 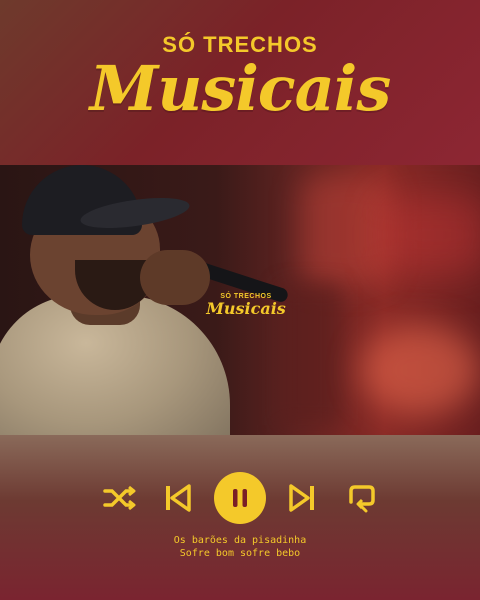 I want to click on previous-button, so click(x=178, y=498).